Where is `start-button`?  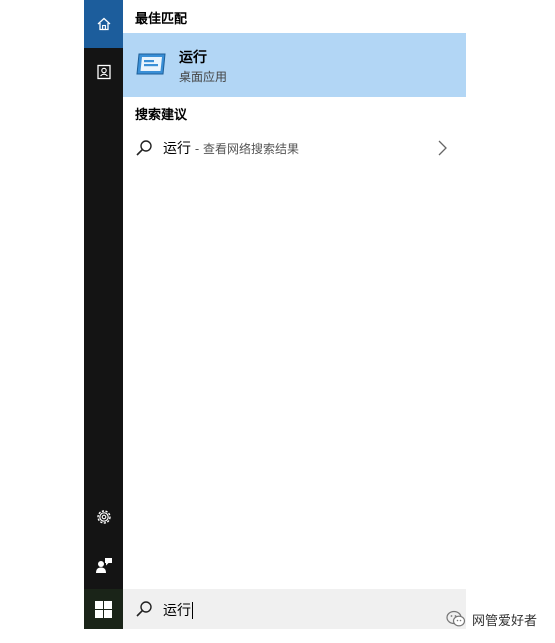 start-button is located at coordinates (103, 609).